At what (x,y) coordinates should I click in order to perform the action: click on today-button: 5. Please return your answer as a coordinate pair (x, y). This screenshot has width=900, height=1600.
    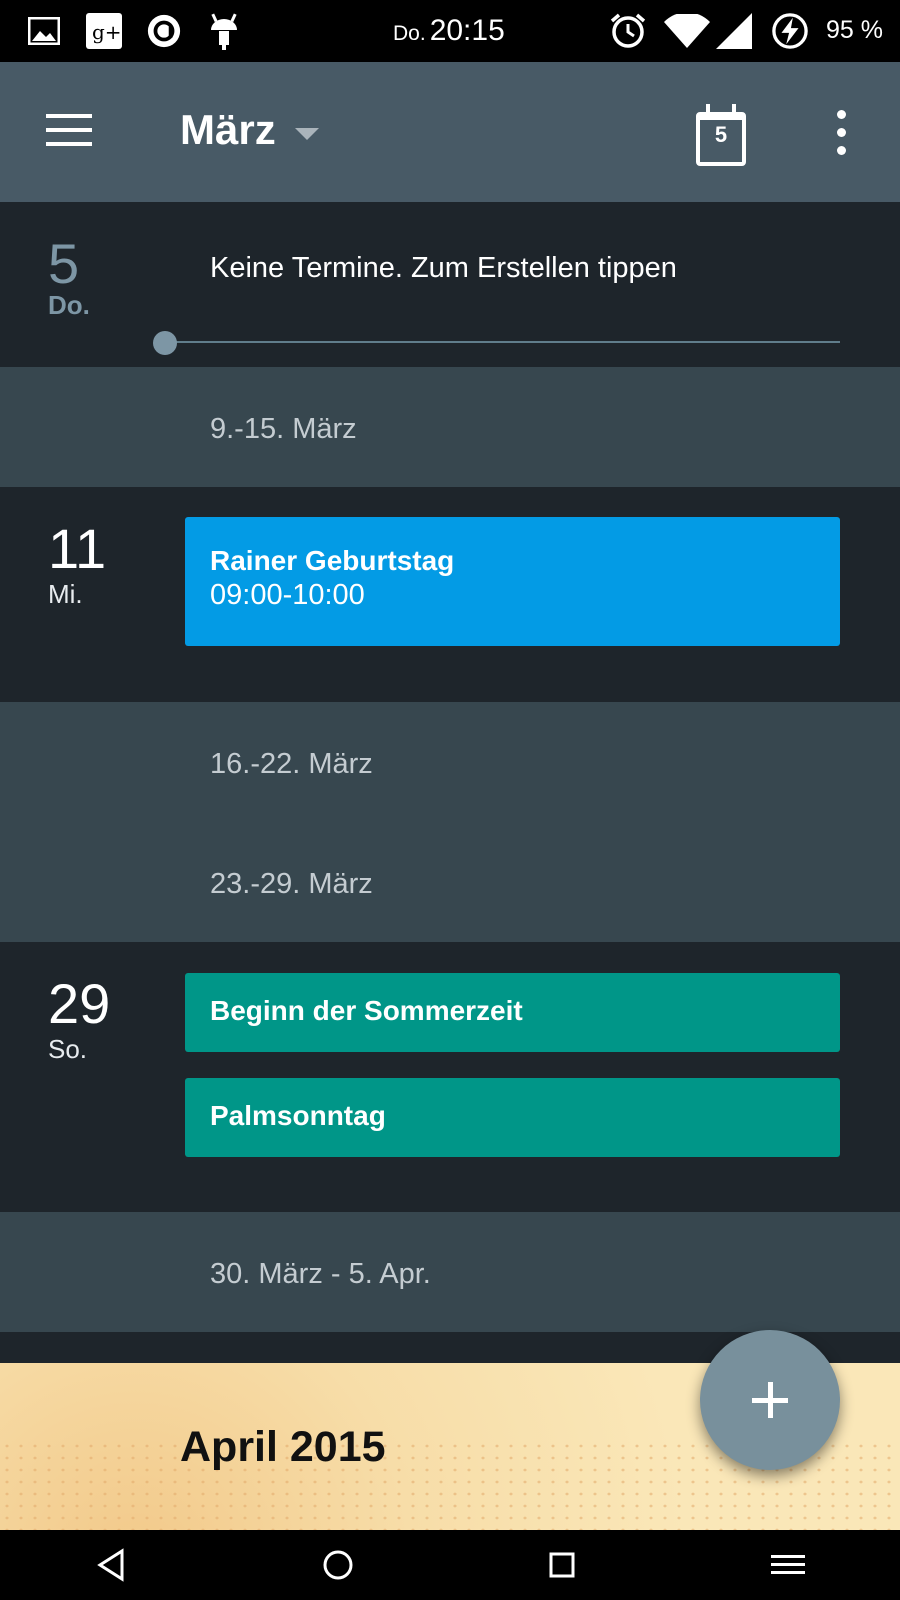
    Looking at the image, I should click on (720, 134).